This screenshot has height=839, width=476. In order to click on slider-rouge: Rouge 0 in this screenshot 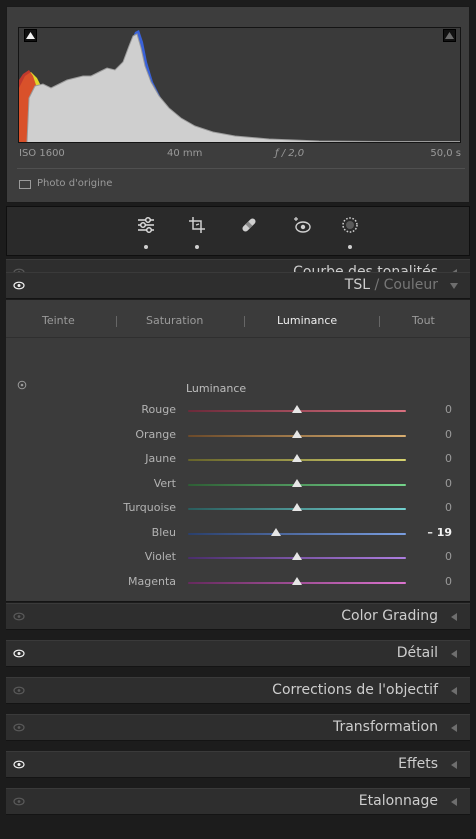, I will do `click(238, 412)`.